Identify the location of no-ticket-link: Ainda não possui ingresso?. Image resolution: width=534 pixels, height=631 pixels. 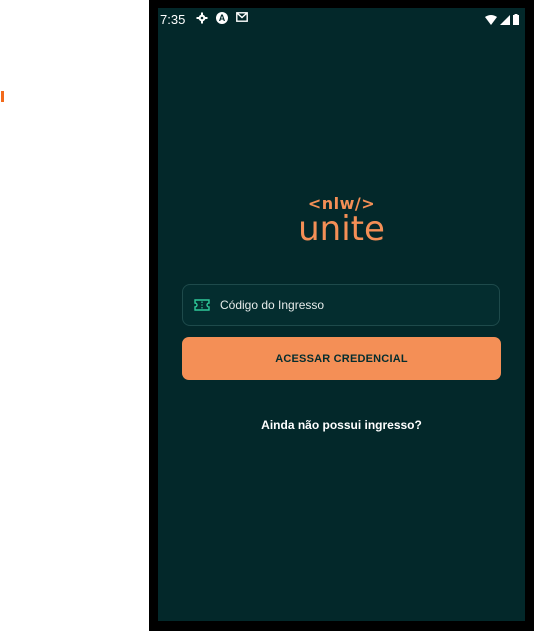
(341, 425).